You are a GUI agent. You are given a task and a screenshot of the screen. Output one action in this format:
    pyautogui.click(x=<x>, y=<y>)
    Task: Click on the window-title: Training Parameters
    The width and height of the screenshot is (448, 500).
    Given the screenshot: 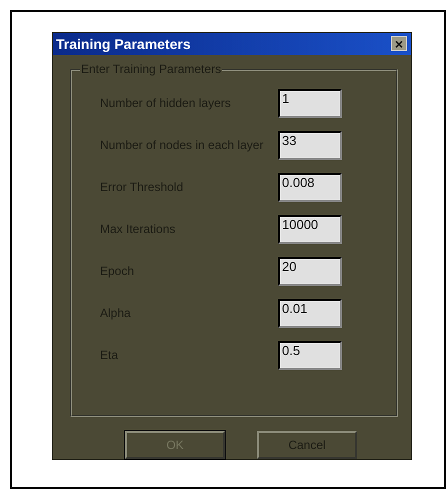 What is the action you would take?
    pyautogui.click(x=123, y=44)
    